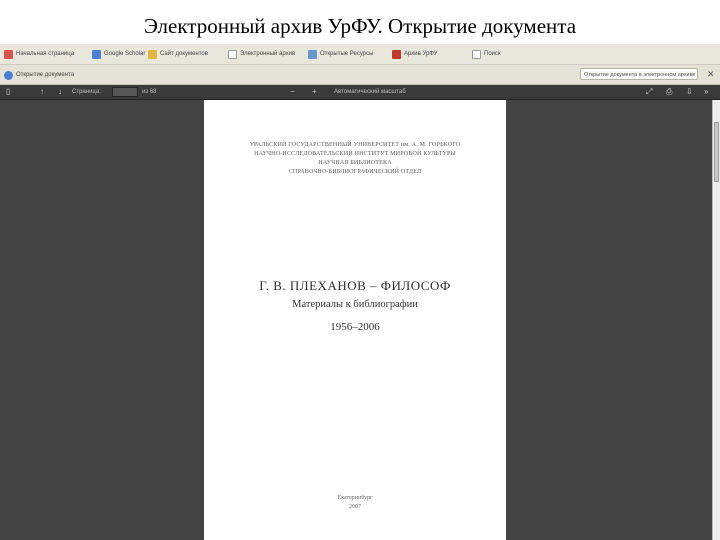 The width and height of the screenshot is (720, 540). I want to click on bookmark-label: Открытые Ресурсы, so click(347, 54).